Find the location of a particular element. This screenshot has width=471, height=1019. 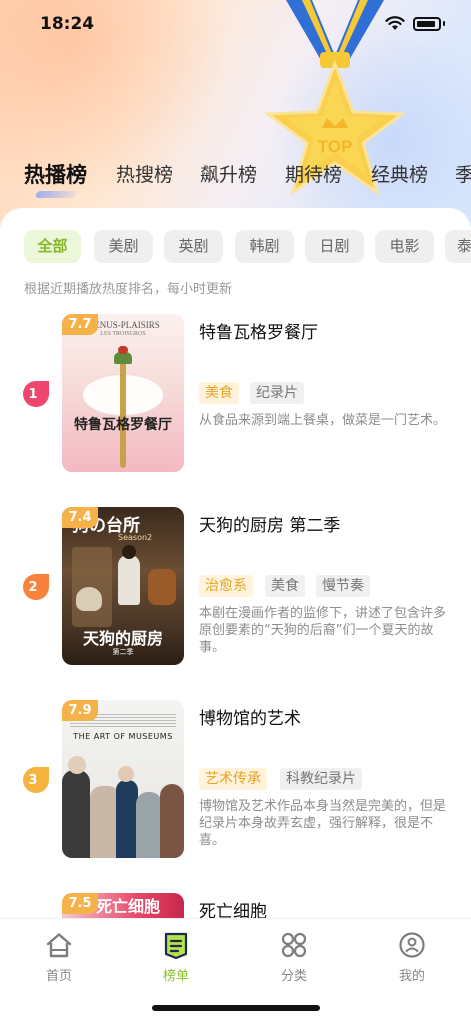

status-bar: 18:24 is located at coordinates (235, 25).